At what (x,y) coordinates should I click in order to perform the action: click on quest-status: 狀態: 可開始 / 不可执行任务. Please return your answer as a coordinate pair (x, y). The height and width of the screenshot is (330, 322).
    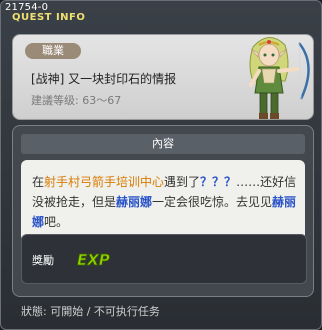
    Looking at the image, I should click on (90, 311).